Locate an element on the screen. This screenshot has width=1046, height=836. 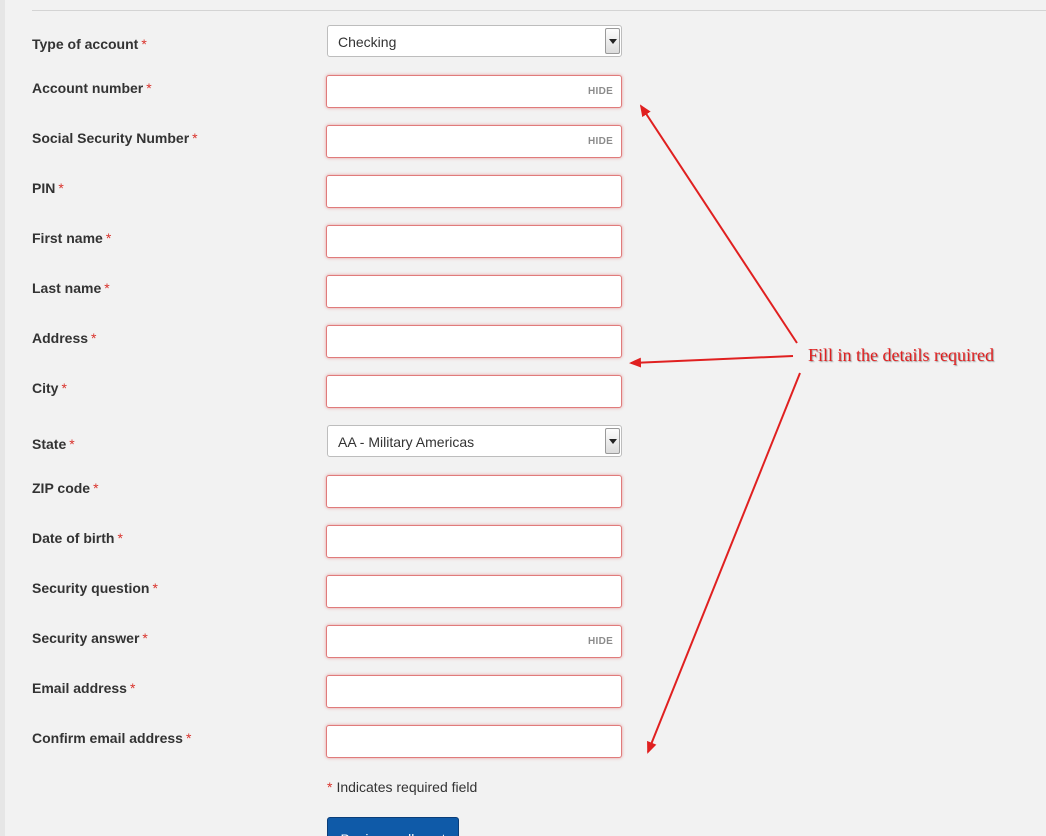
annotation-arrows is located at coordinates (715, 429).